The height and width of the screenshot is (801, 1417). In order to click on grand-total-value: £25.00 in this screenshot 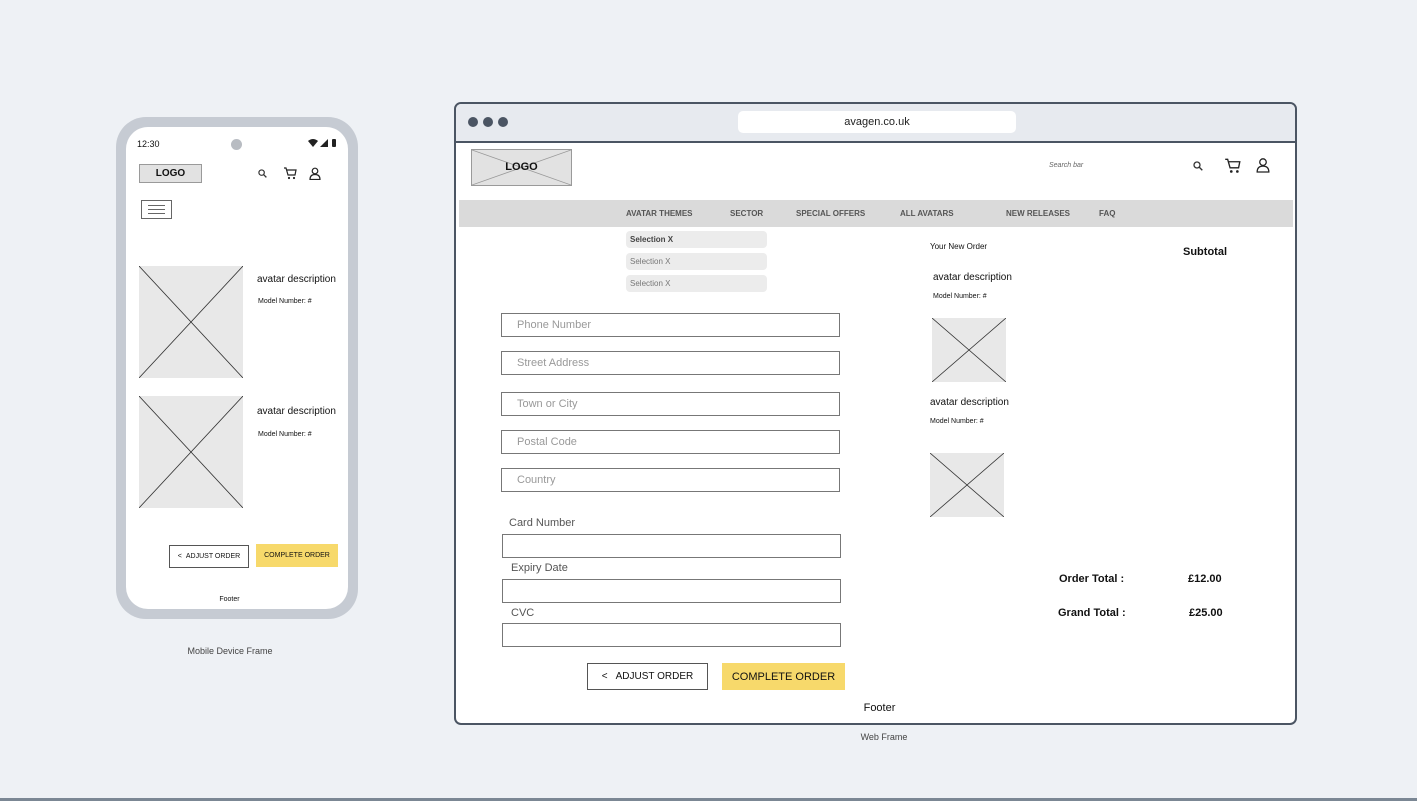, I will do `click(1206, 613)`.